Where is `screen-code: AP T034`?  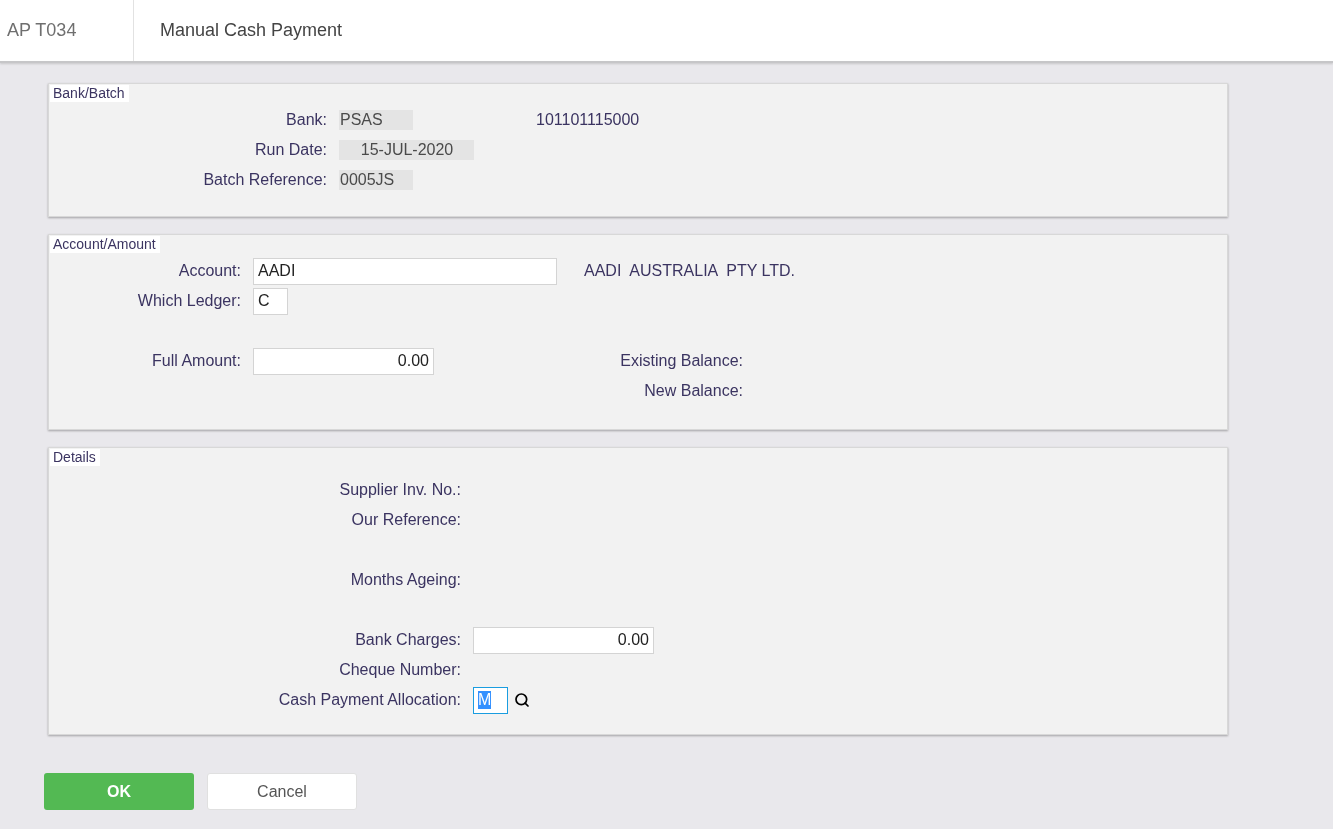
screen-code: AP T034 is located at coordinates (42, 30).